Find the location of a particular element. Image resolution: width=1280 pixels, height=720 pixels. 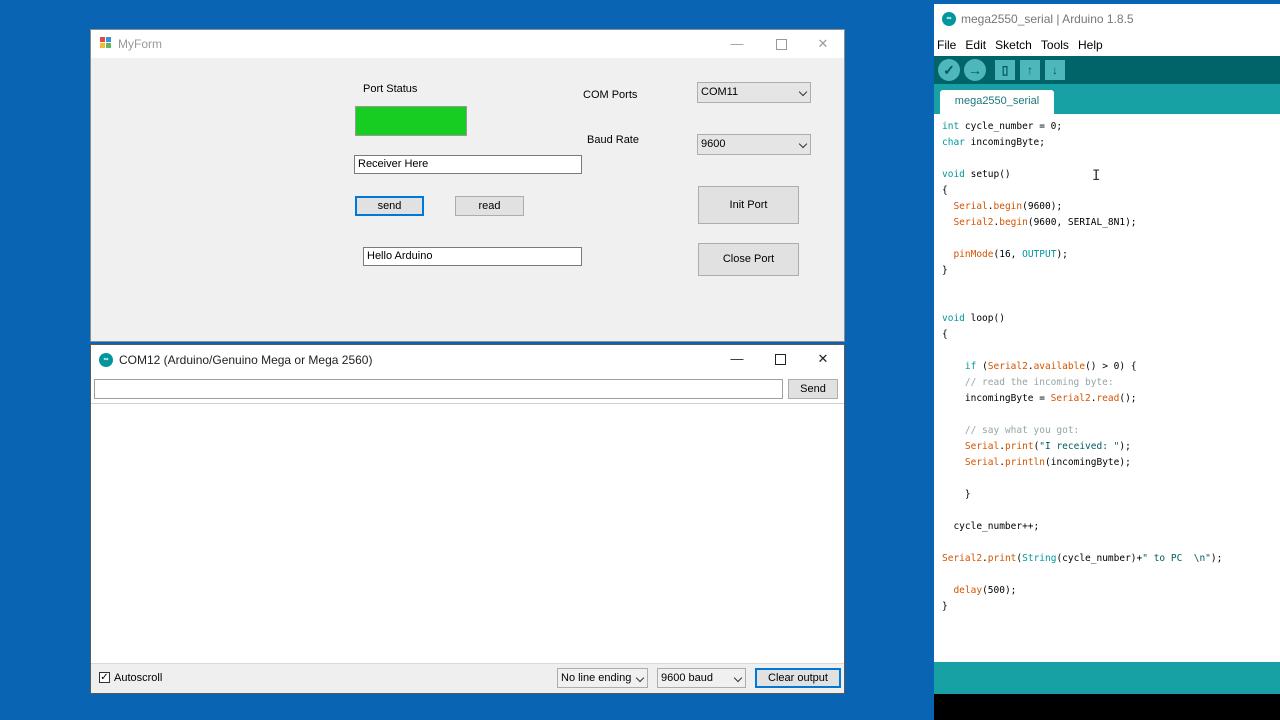

code-line: // read the incoming byte: is located at coordinates (1028, 382).